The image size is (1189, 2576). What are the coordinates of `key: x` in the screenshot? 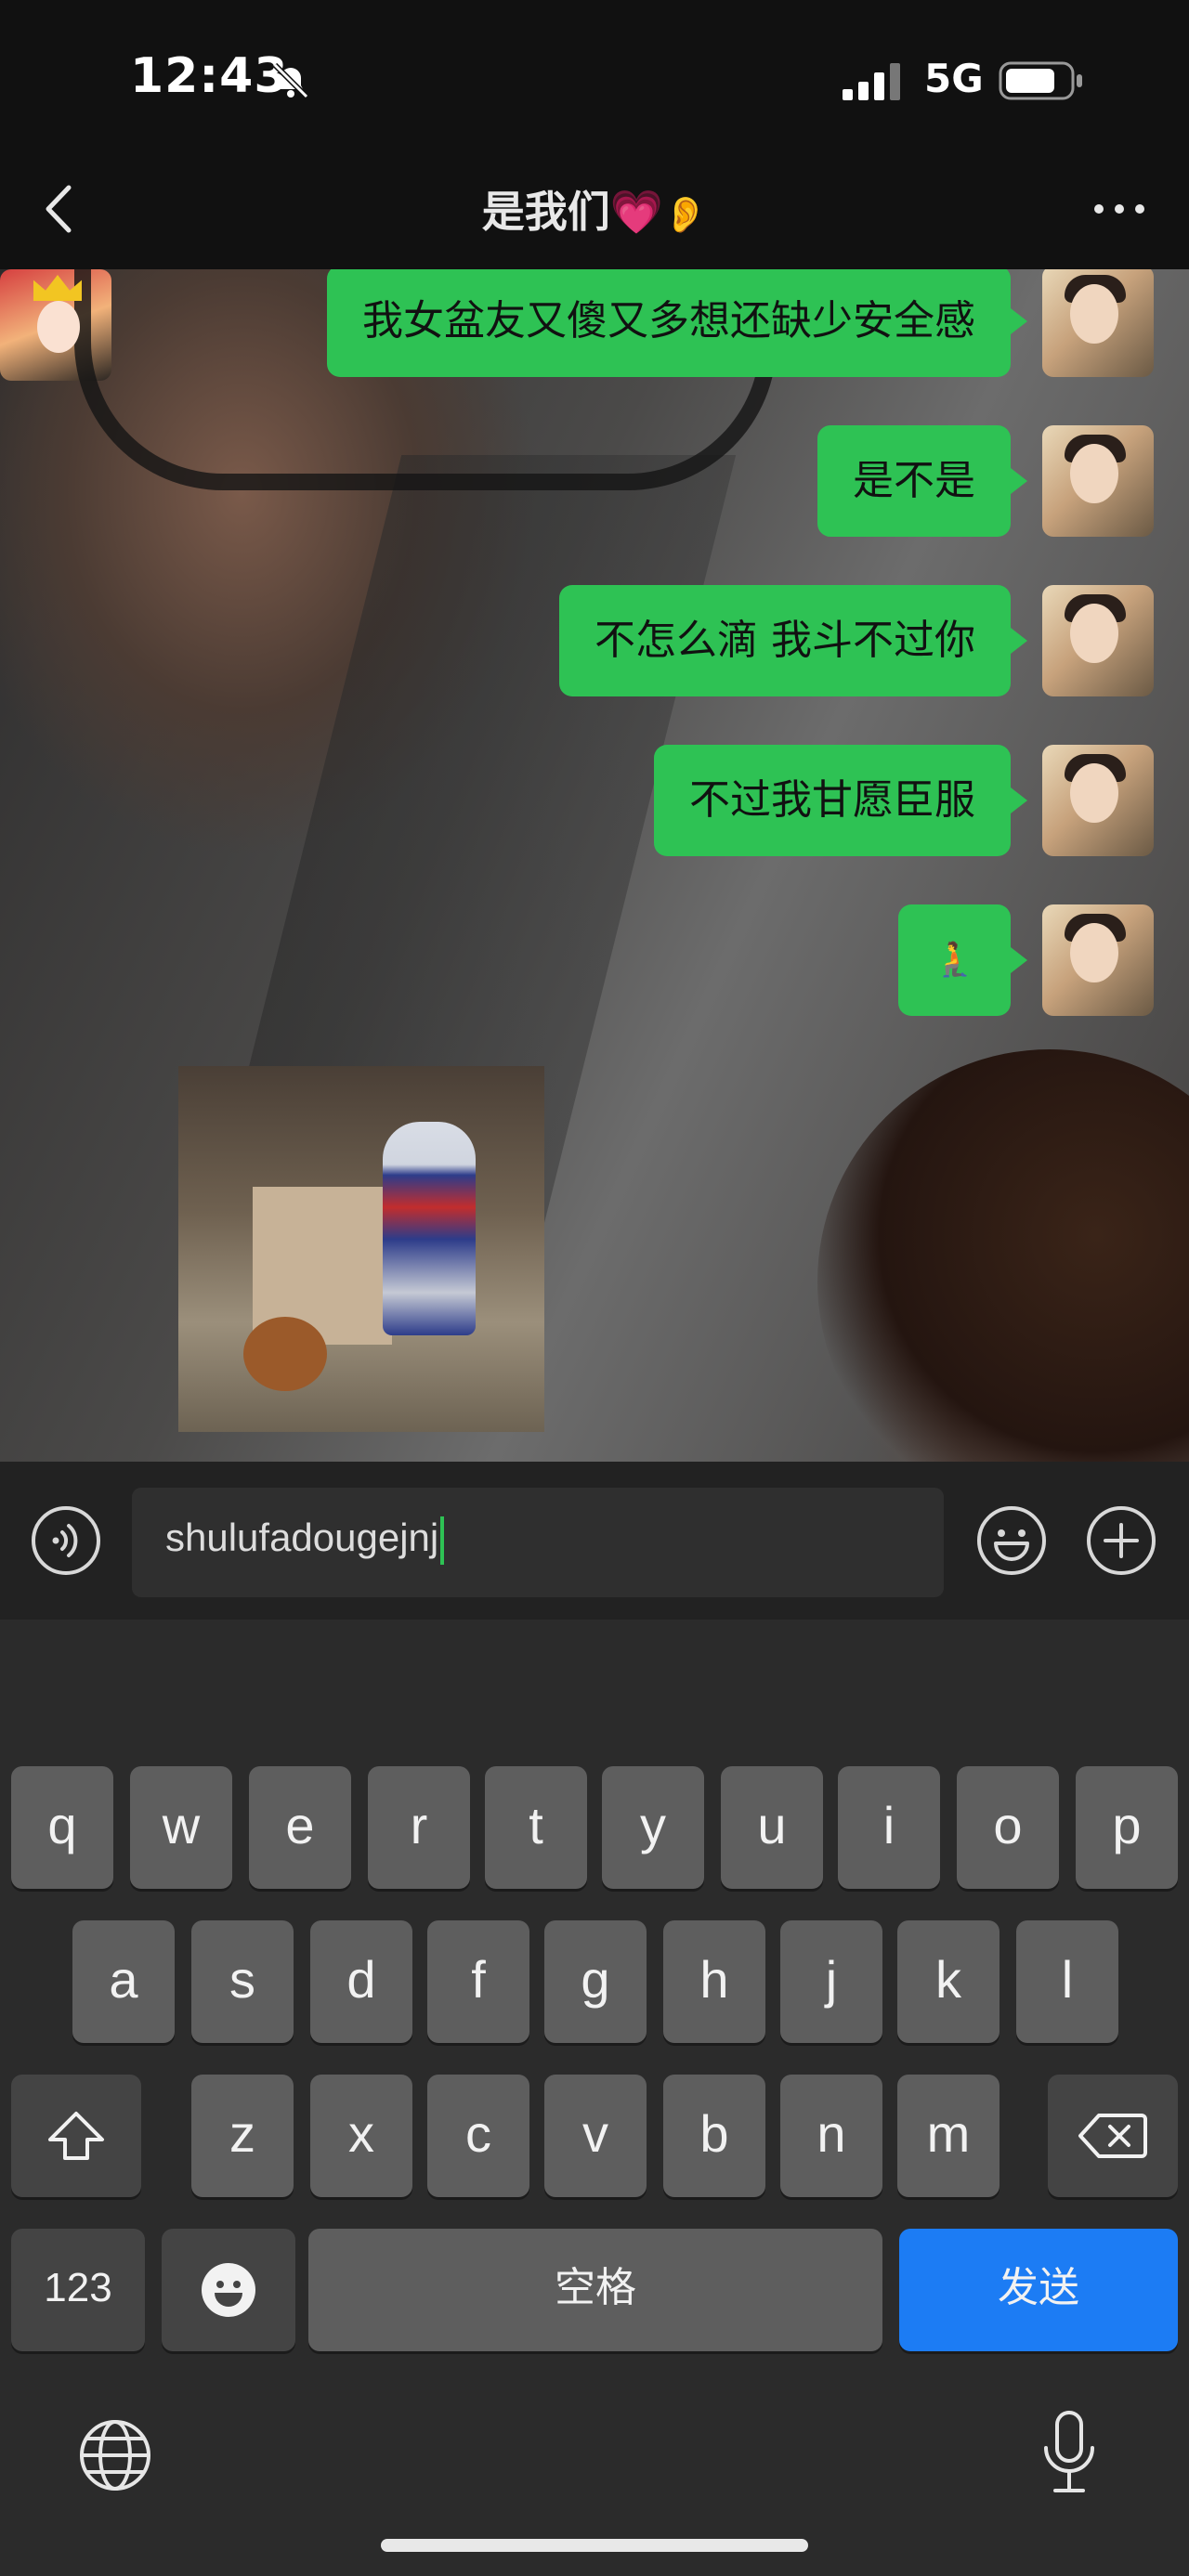 It's located at (361, 2136).